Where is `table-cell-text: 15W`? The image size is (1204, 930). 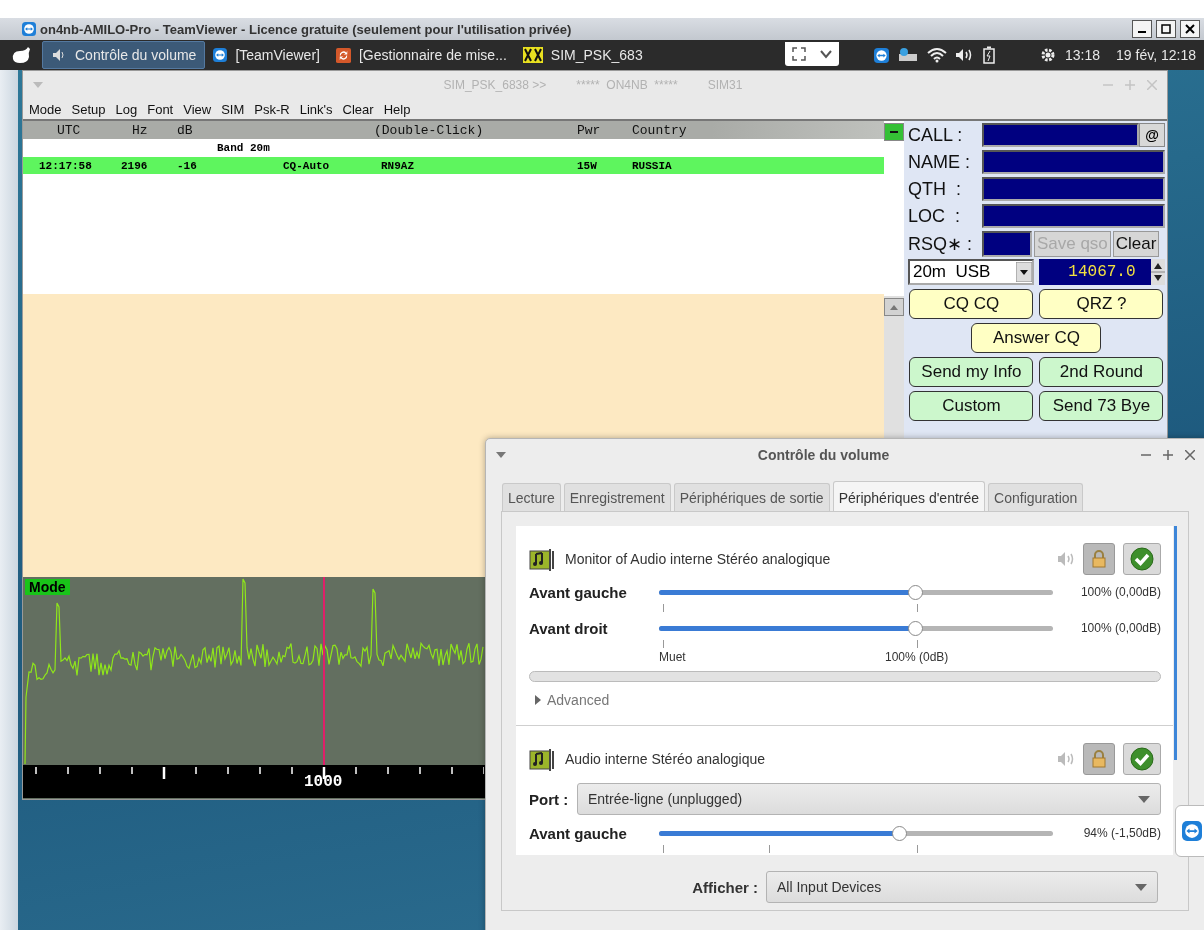 table-cell-text: 15W is located at coordinates (587, 165).